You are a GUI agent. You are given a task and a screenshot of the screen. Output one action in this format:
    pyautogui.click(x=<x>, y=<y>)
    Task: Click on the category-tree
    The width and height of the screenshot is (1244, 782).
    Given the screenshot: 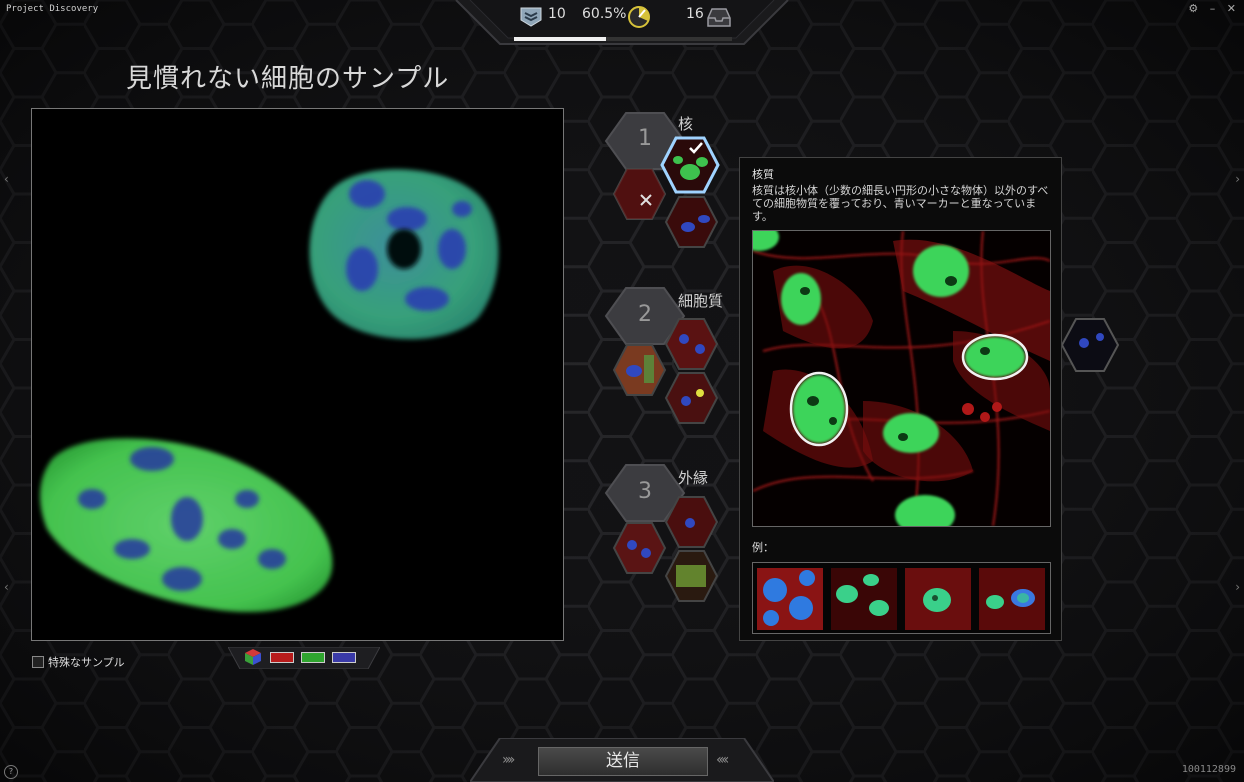 What is the action you would take?
    pyautogui.click(x=662, y=357)
    